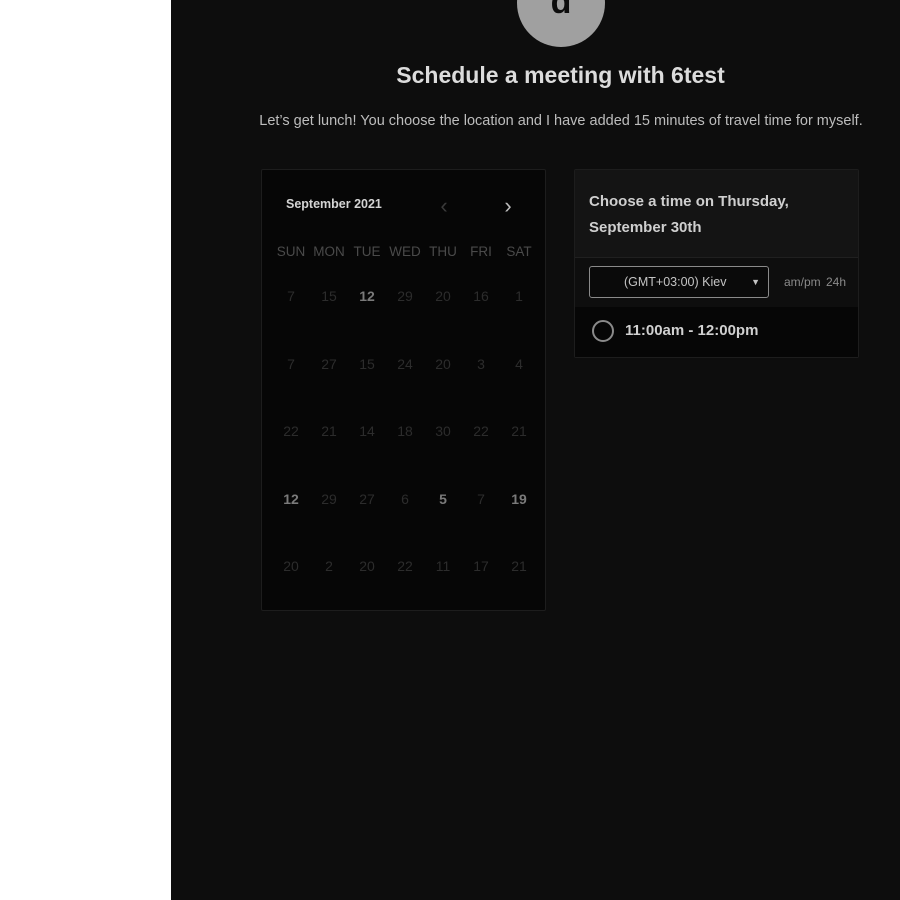 This screenshot has width=900, height=900. I want to click on calendar-day: 30, so click(443, 431).